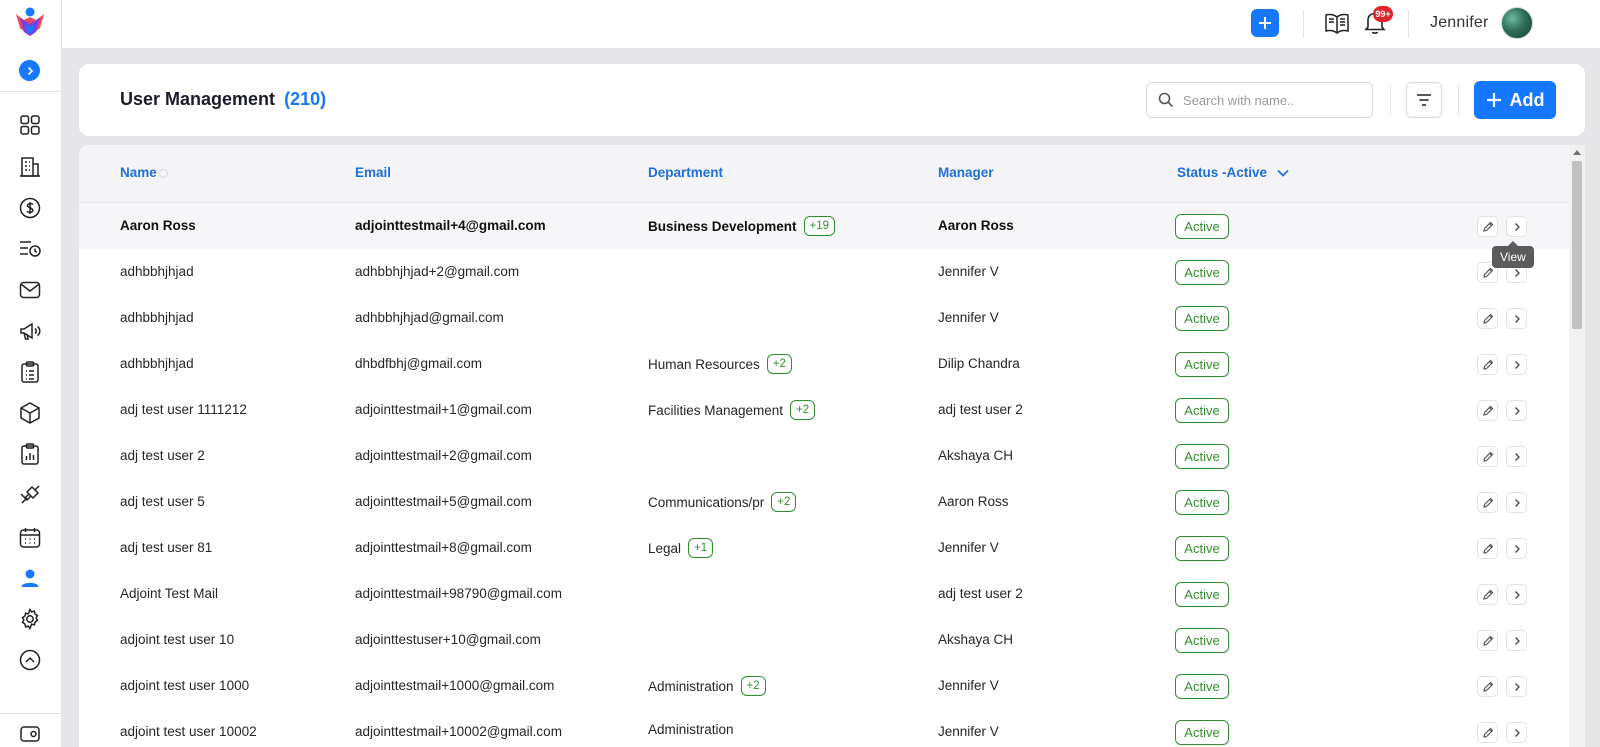  Describe the element at coordinates (968, 317) in the screenshot. I see `manager-cell: Jennifer V` at that location.